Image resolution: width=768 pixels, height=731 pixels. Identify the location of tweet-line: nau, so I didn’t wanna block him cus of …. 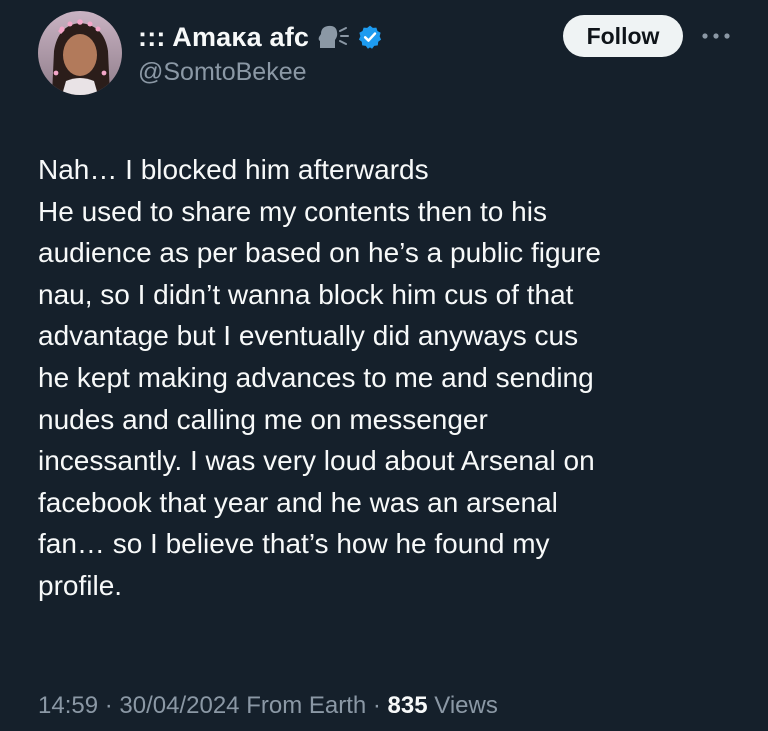
(306, 294).